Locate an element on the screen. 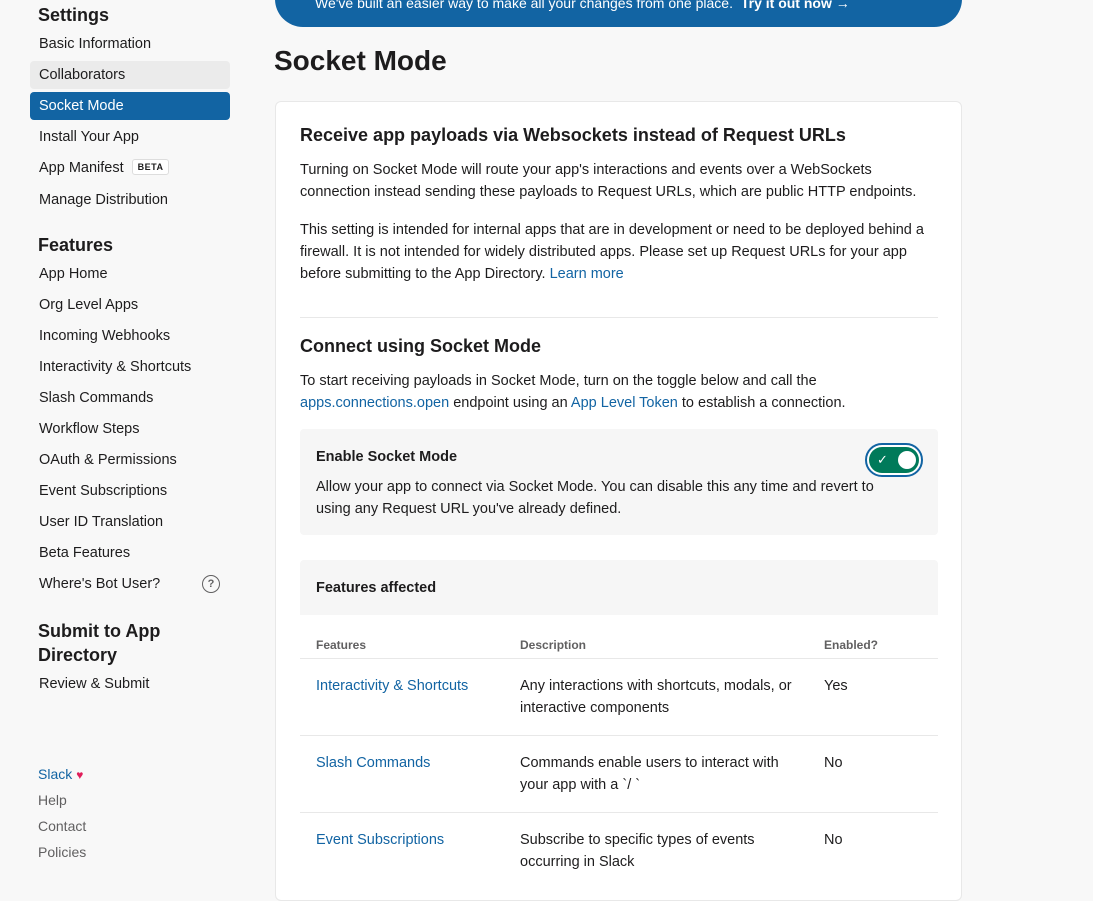  sidebar-item-org-level-apps: Org Level Apps is located at coordinates (130, 305).